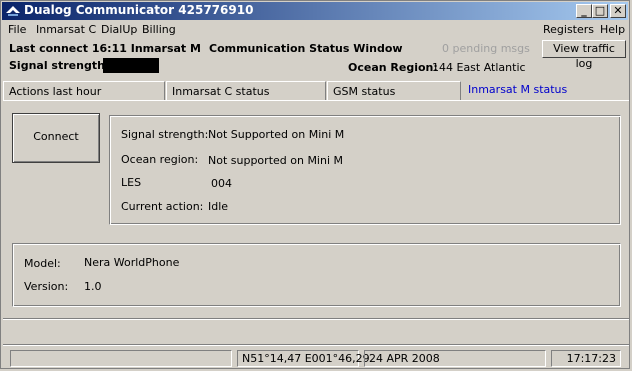  What do you see at coordinates (139, 10) in the screenshot?
I see `window-title: Dualog Communicator 425776910` at bounding box center [139, 10].